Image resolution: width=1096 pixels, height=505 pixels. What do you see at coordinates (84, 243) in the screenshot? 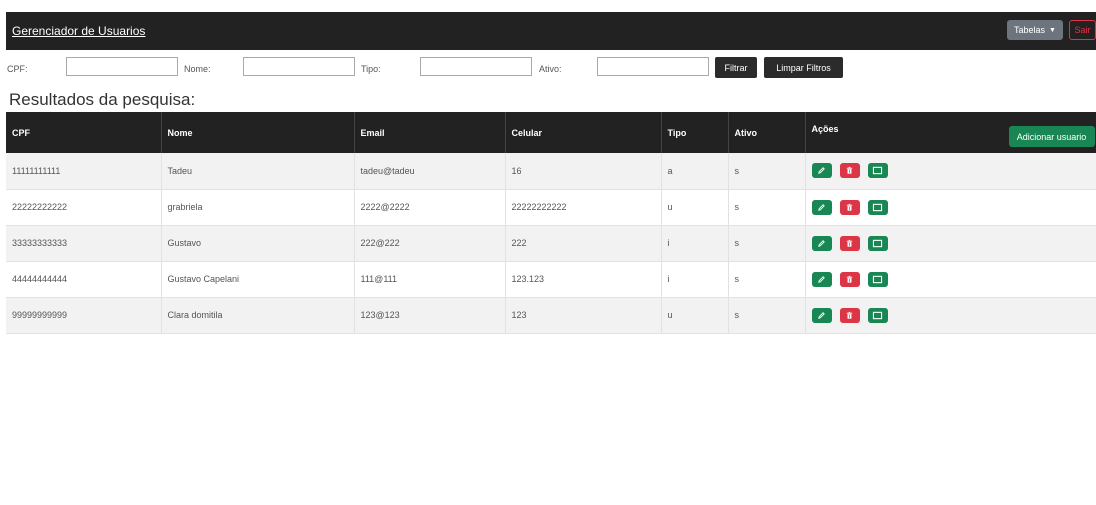
I see `cell-cpf: 33333333333` at bounding box center [84, 243].